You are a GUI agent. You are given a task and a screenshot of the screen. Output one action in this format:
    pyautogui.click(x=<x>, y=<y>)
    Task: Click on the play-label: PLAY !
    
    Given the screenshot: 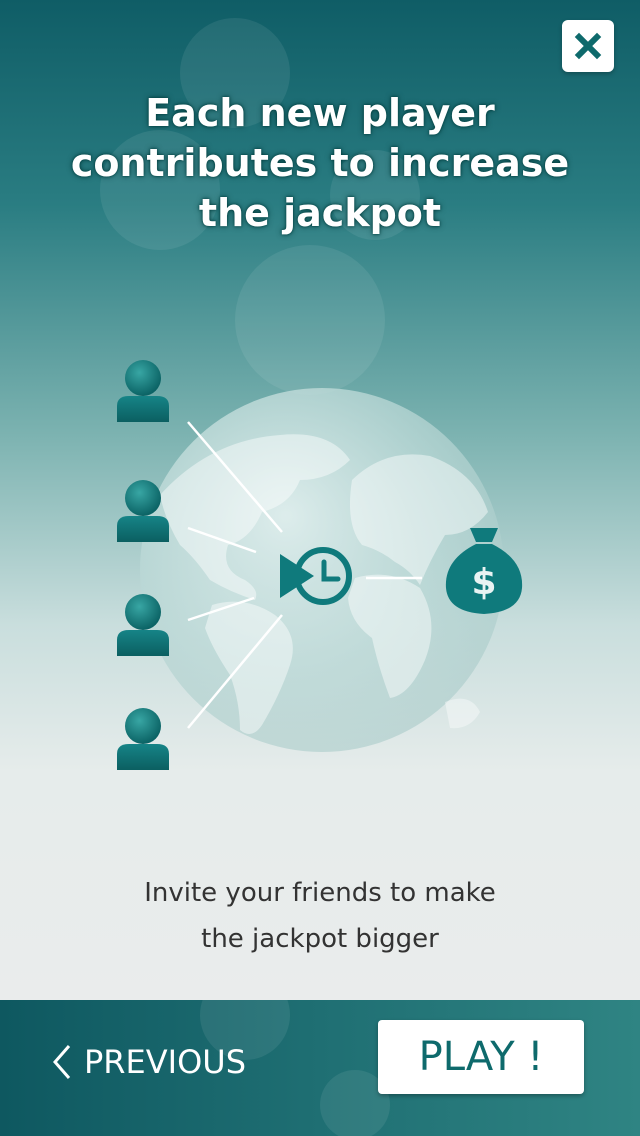 What is the action you would take?
    pyautogui.click(x=481, y=1057)
    